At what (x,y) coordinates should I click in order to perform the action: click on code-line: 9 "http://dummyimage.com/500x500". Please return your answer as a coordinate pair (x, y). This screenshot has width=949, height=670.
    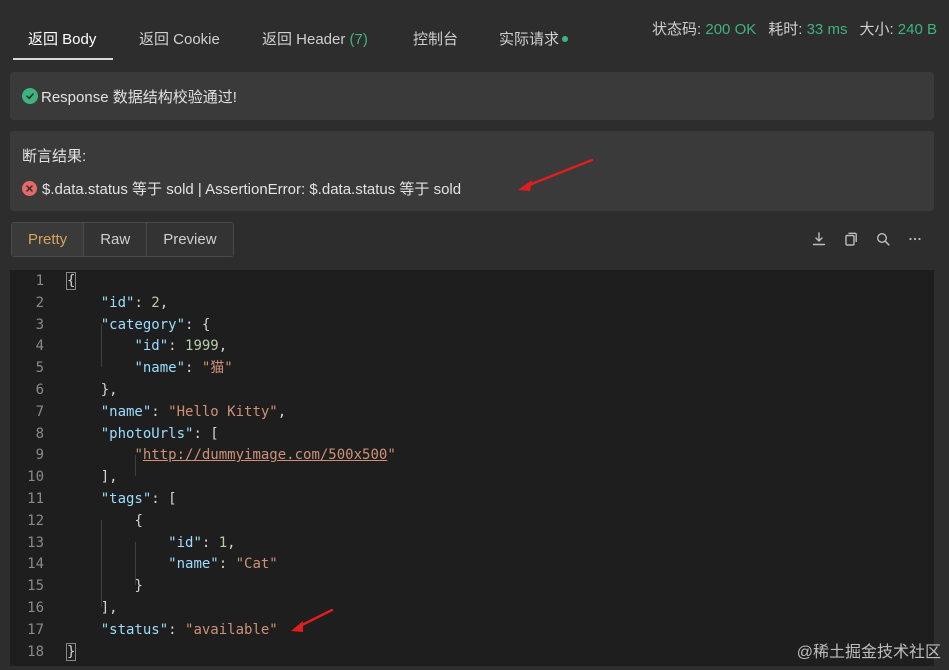
    Looking at the image, I should click on (215, 455).